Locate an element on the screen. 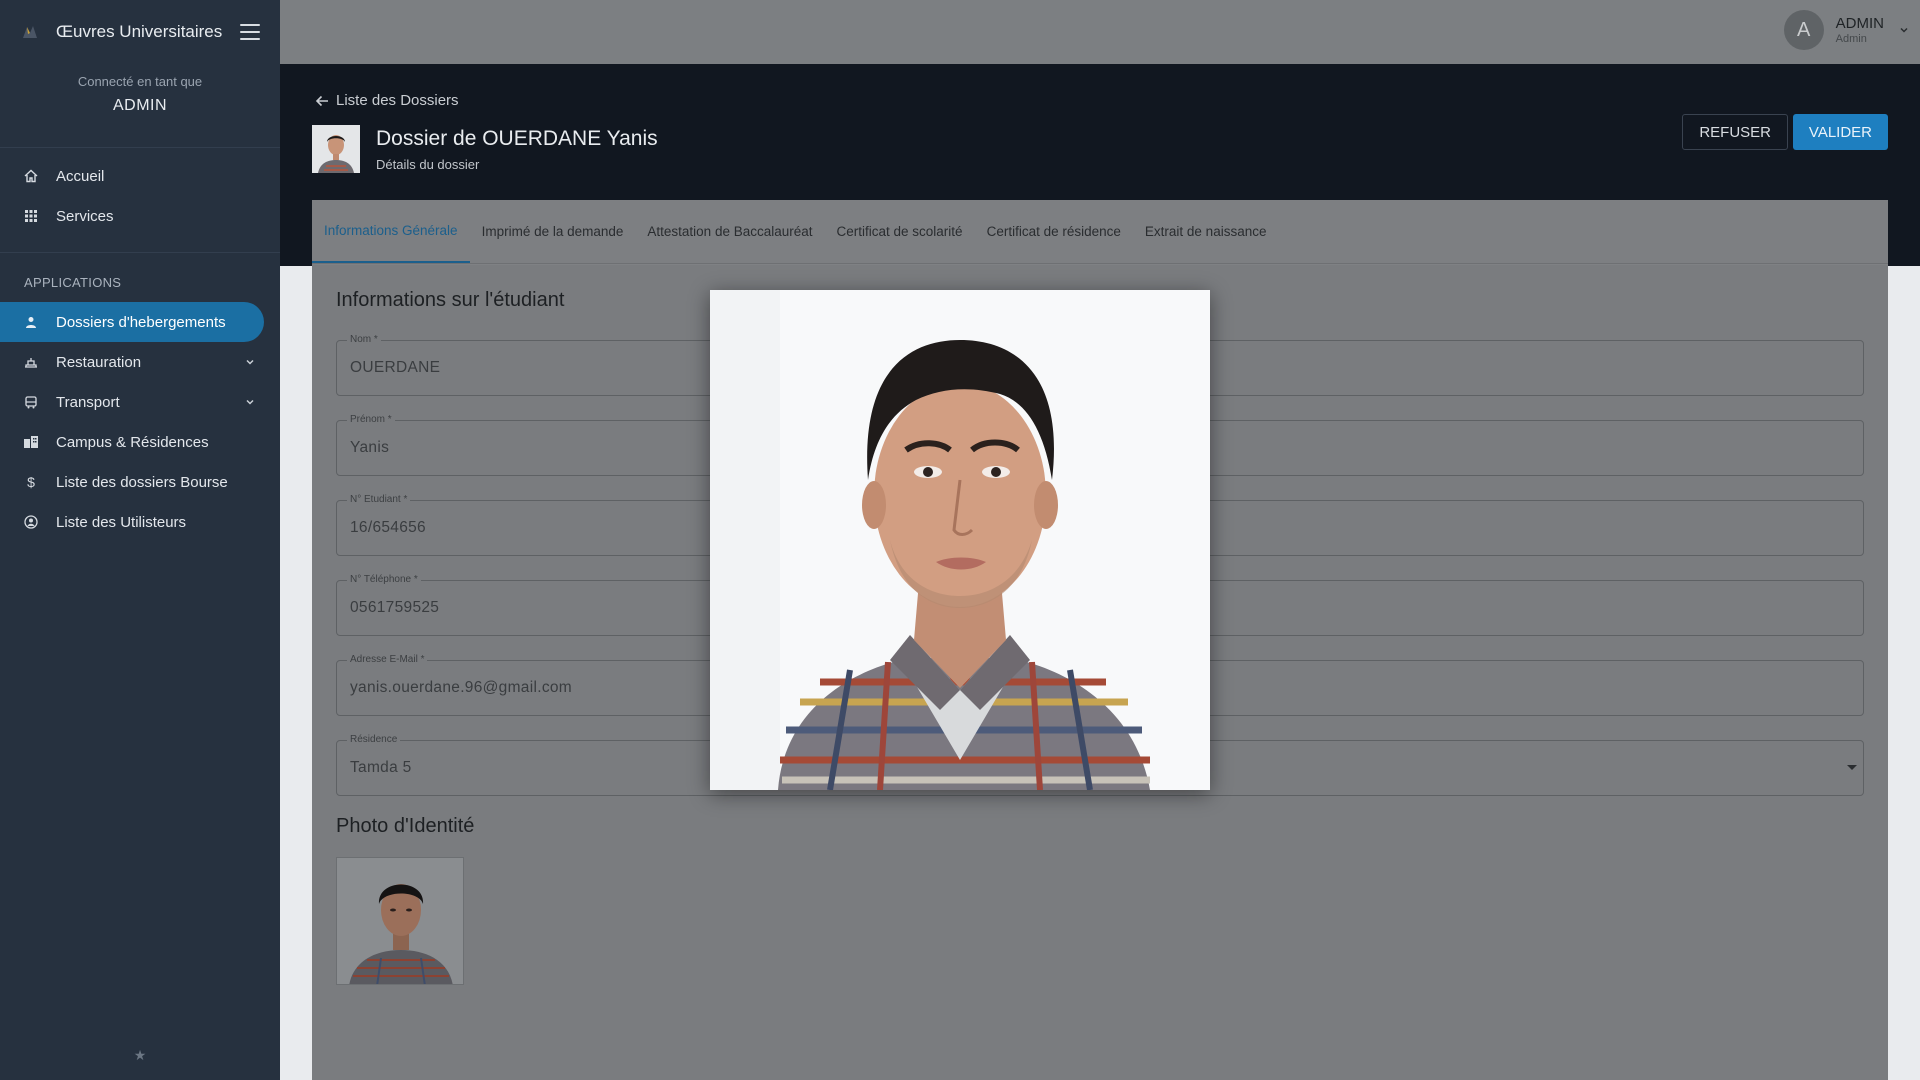  sidebar-footer-star-icon: ★ is located at coordinates (140, 1055).